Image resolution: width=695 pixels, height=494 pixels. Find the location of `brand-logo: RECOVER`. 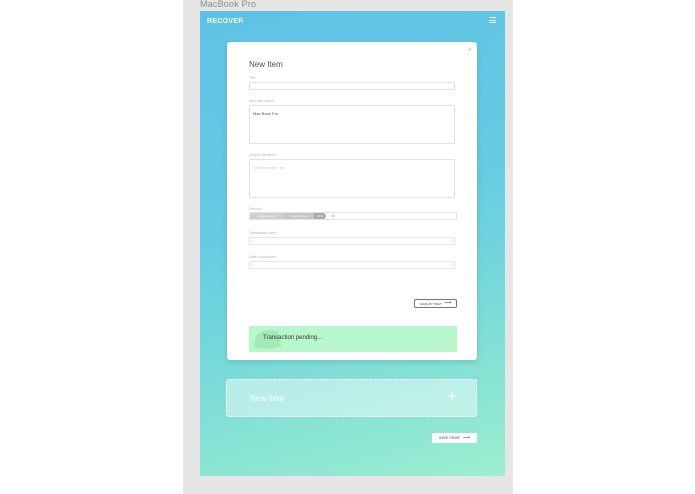

brand-logo: RECOVER is located at coordinates (225, 21).